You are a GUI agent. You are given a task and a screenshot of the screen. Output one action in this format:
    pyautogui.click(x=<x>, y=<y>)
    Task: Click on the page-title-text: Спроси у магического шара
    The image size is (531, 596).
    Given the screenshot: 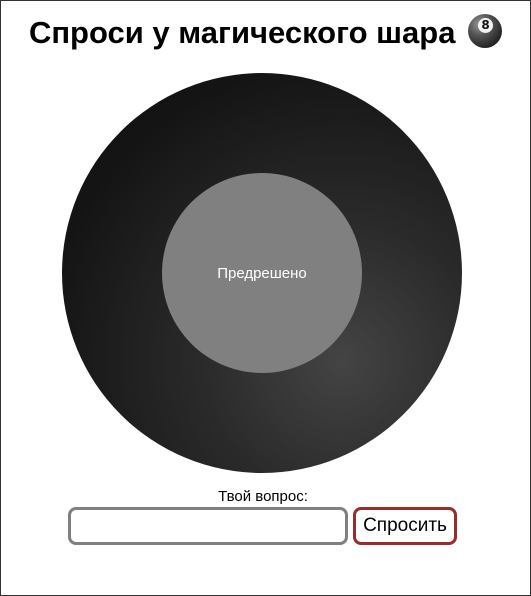 What is the action you would take?
    pyautogui.click(x=242, y=32)
    